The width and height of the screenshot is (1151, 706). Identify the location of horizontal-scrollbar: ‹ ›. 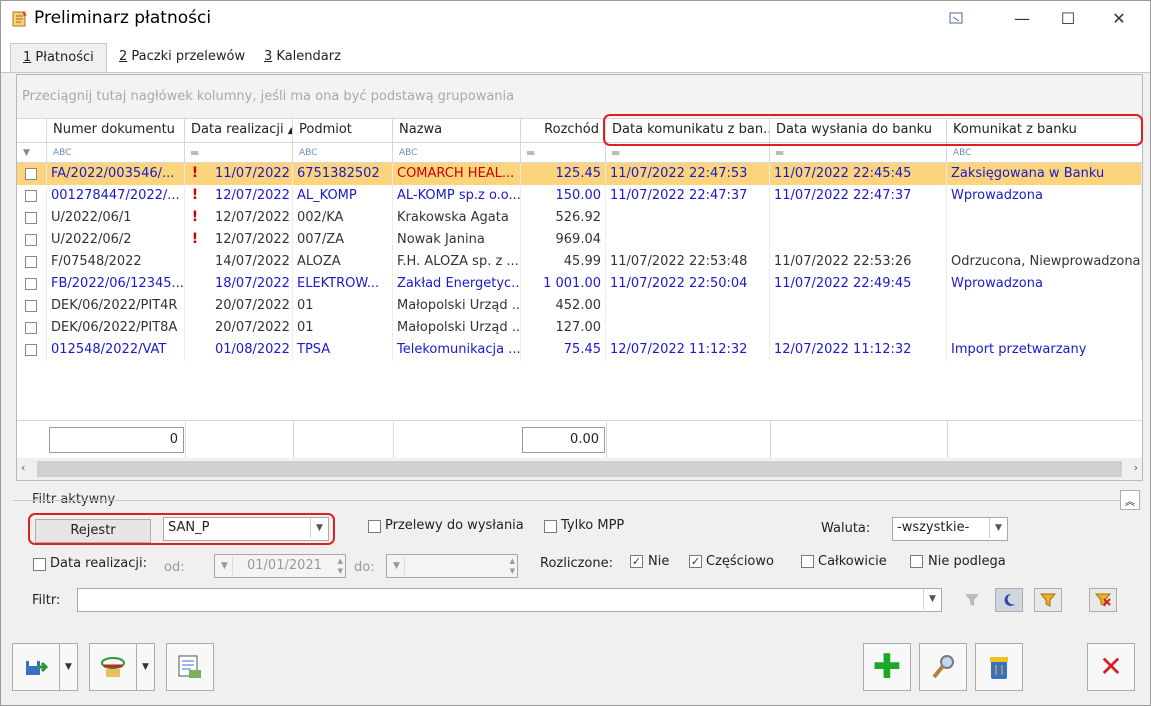
(579, 469).